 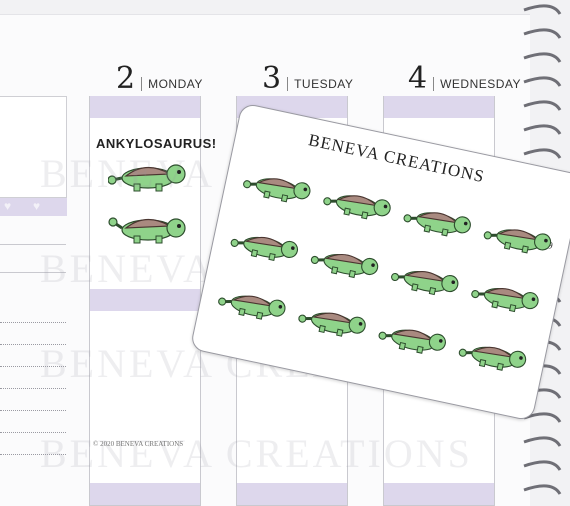 I want to click on day-header-wednesday: 4 WEDNESDAY, so click(x=464, y=78).